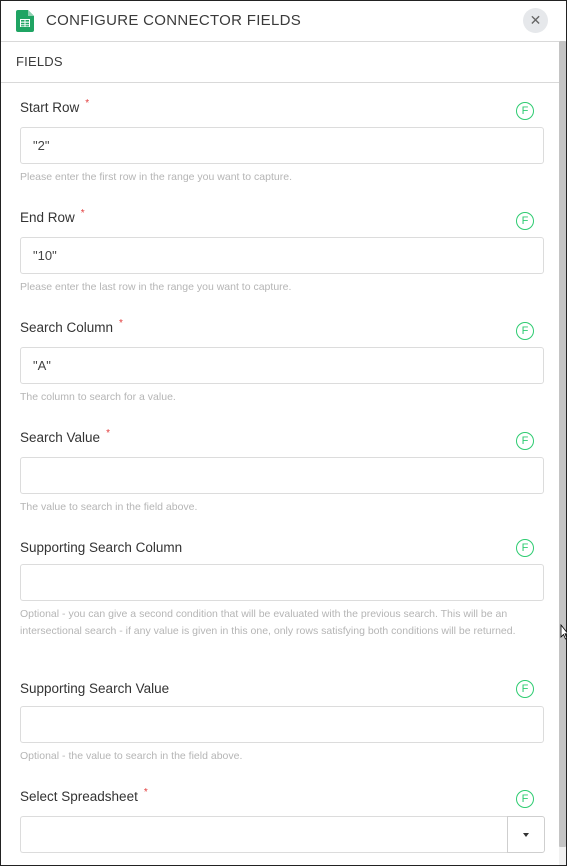 The width and height of the screenshot is (567, 866). What do you see at coordinates (52, 216) in the screenshot?
I see `end-row-label: End Row *` at bounding box center [52, 216].